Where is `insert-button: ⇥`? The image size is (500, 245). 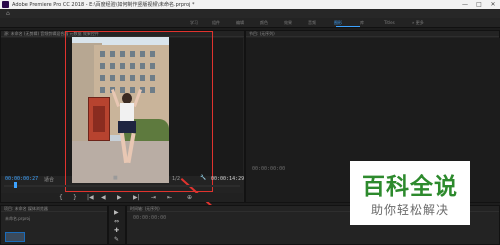 insert-button: ⇥ is located at coordinates (153, 197).